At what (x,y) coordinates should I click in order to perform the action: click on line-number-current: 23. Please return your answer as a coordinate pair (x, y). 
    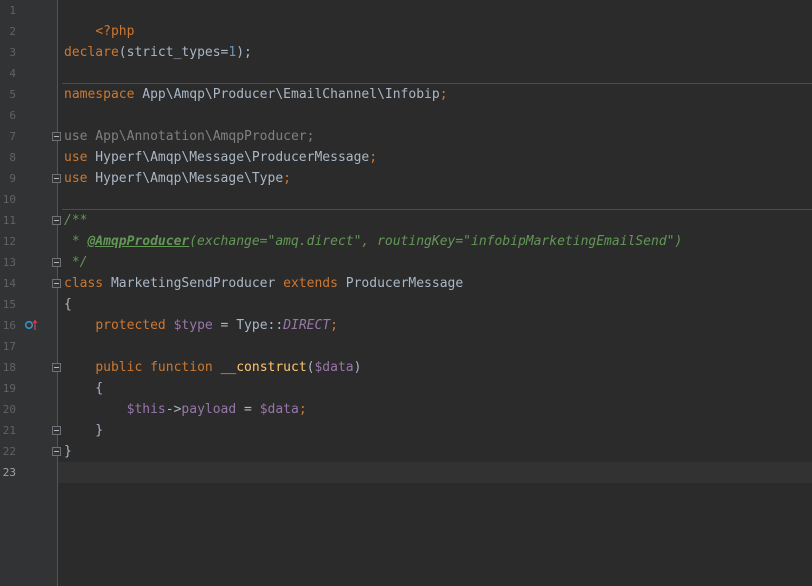
    Looking at the image, I should click on (9, 472).